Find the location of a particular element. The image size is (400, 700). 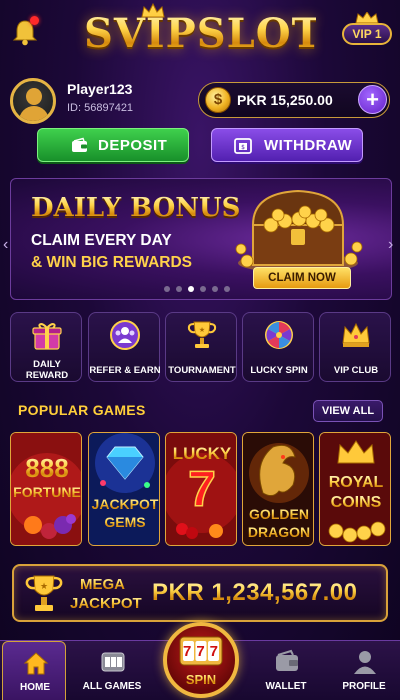

home-icon is located at coordinates (36, 663).